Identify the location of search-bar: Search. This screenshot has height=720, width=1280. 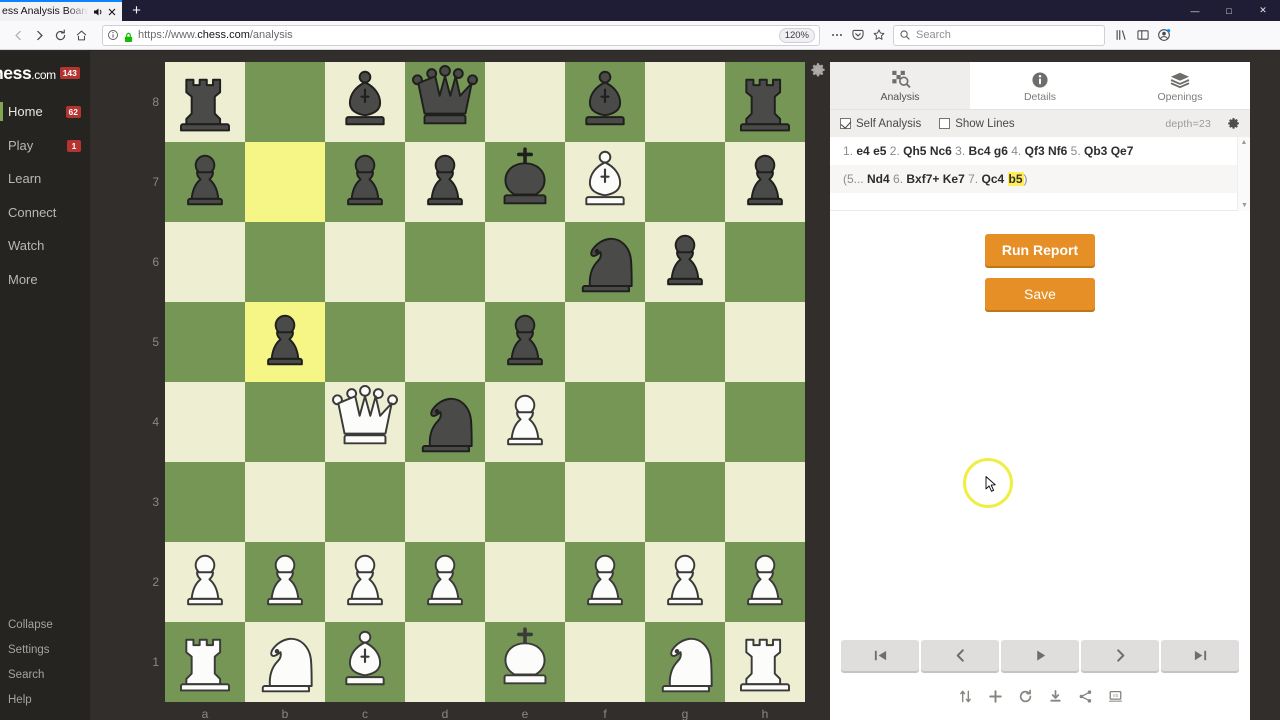
(999, 35).